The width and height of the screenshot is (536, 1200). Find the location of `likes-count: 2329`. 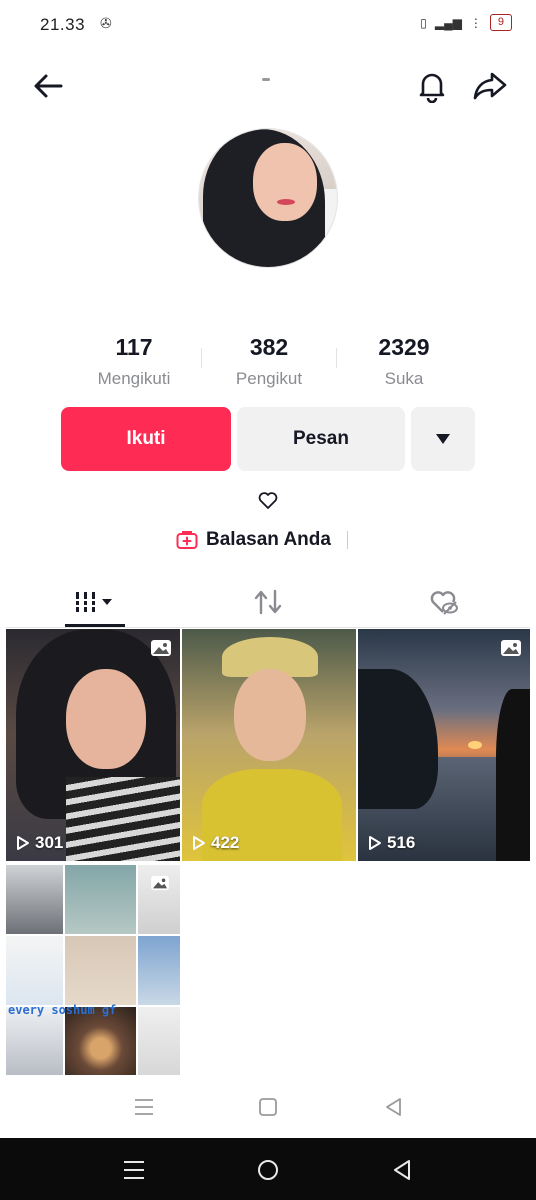

likes-count: 2329 is located at coordinates (404, 347).